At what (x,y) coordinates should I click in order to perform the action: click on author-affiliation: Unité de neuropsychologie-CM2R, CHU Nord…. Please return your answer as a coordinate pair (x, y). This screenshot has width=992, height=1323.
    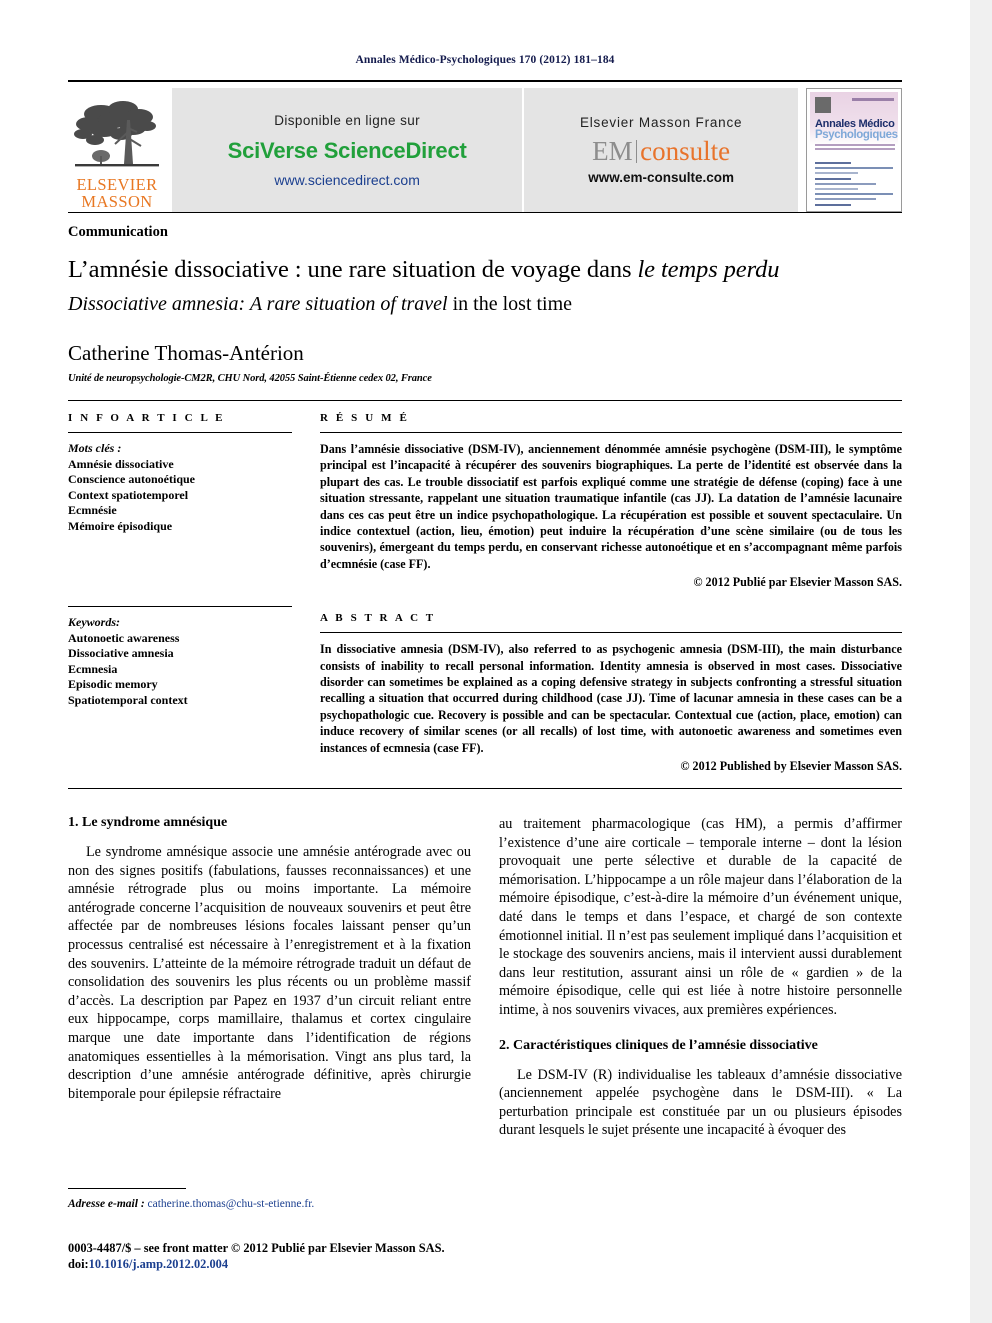
    Looking at the image, I should click on (250, 378).